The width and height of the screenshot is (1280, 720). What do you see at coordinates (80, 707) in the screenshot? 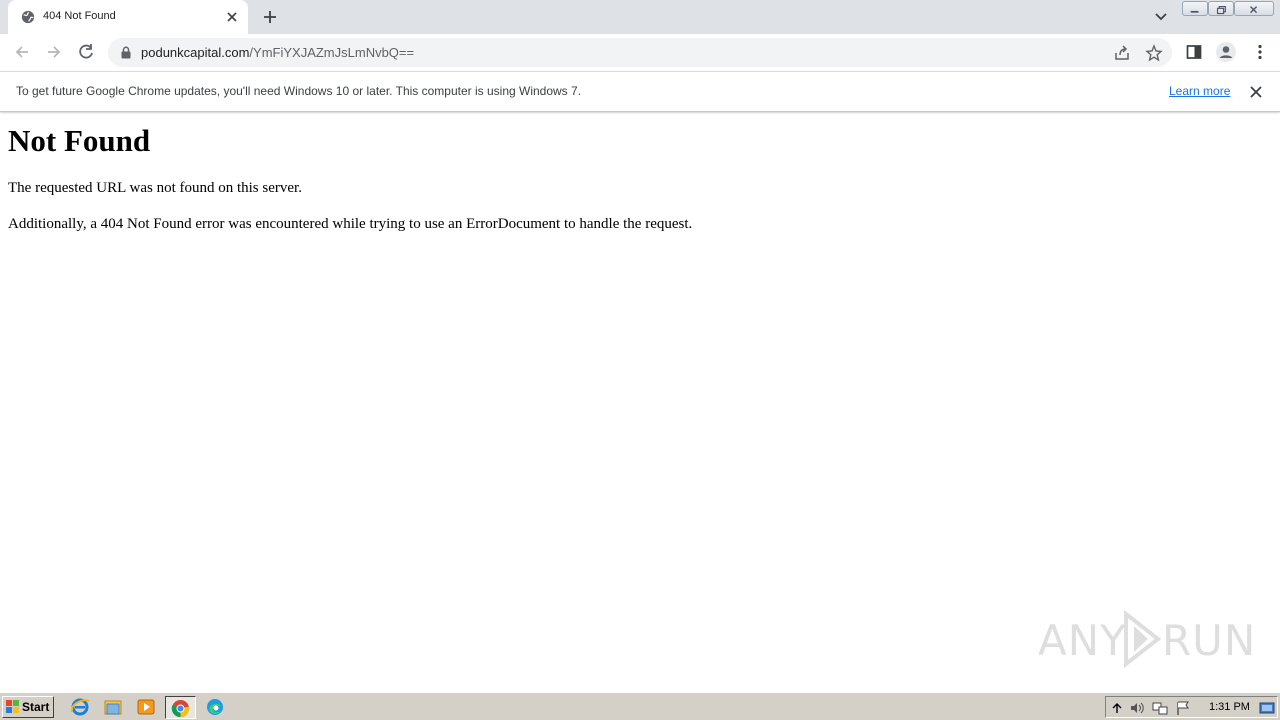
I see `internet-explorer-icon` at bounding box center [80, 707].